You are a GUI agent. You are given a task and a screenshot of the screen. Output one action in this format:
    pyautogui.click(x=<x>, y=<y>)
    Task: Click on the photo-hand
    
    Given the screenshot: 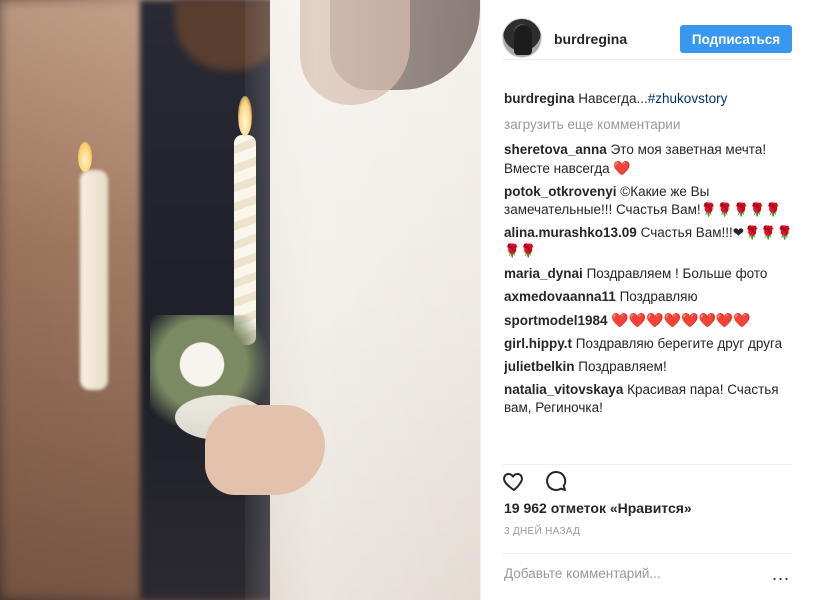 What is the action you would take?
    pyautogui.click(x=265, y=450)
    